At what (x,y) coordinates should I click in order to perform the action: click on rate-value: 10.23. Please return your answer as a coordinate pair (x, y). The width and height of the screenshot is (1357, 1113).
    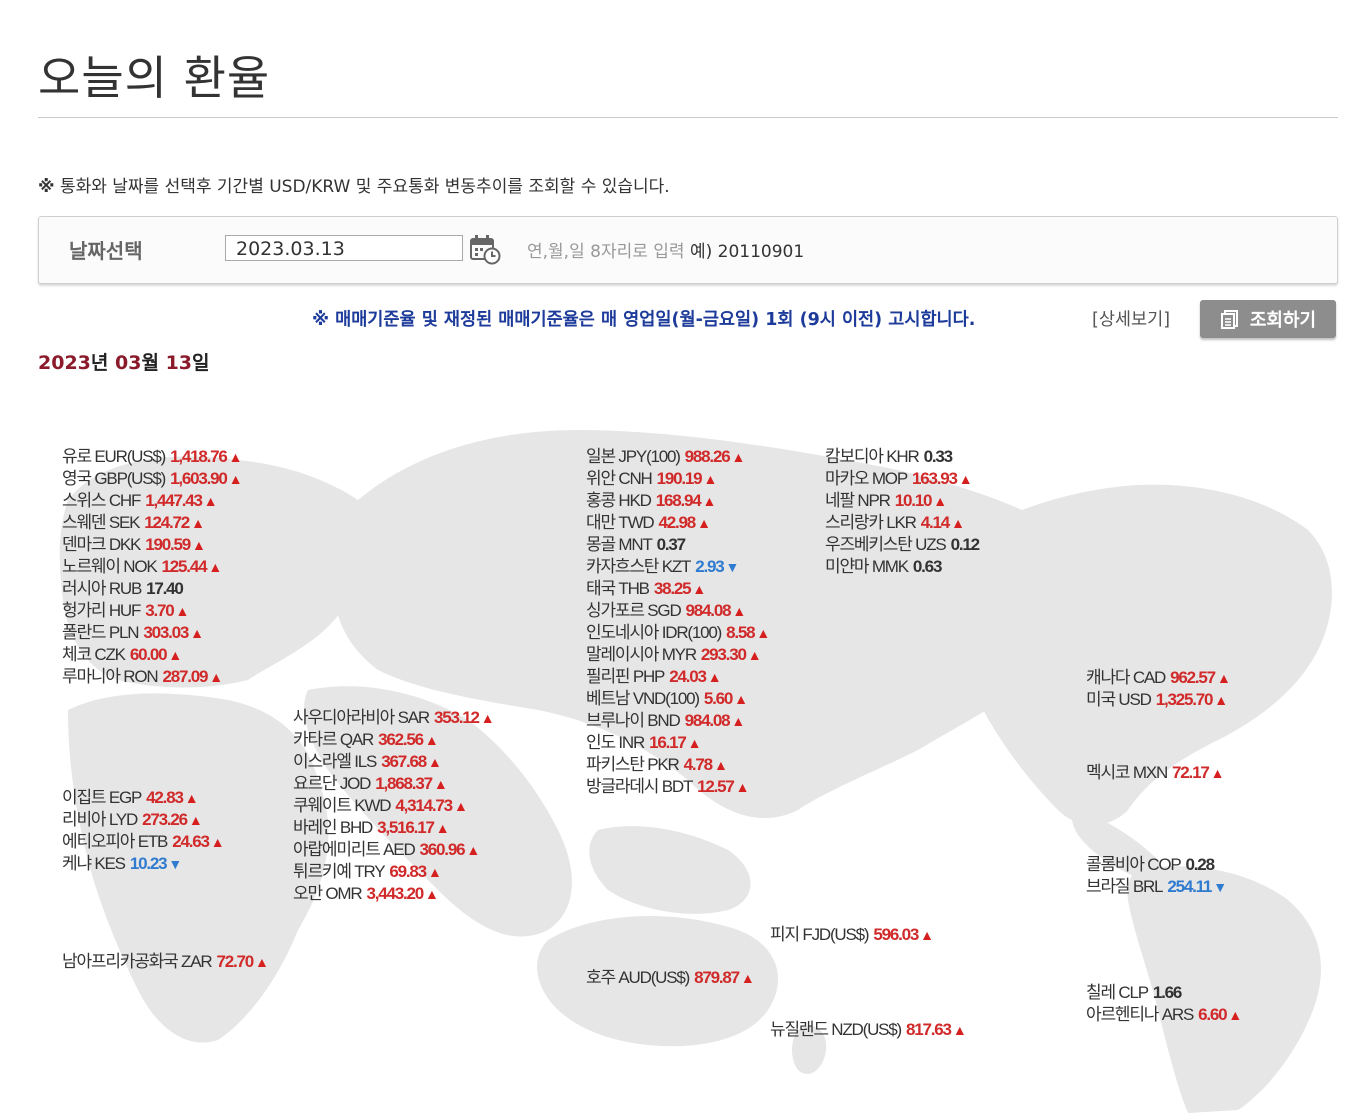
    Looking at the image, I should click on (148, 863).